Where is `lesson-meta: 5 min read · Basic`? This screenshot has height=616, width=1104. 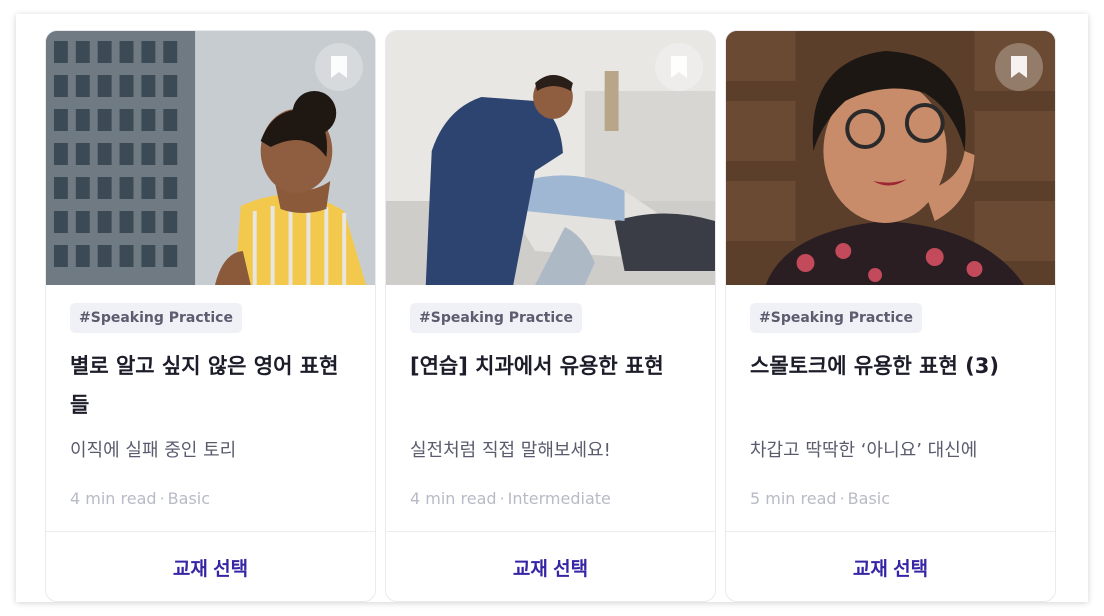
lesson-meta: 5 min read · Basic is located at coordinates (820, 499).